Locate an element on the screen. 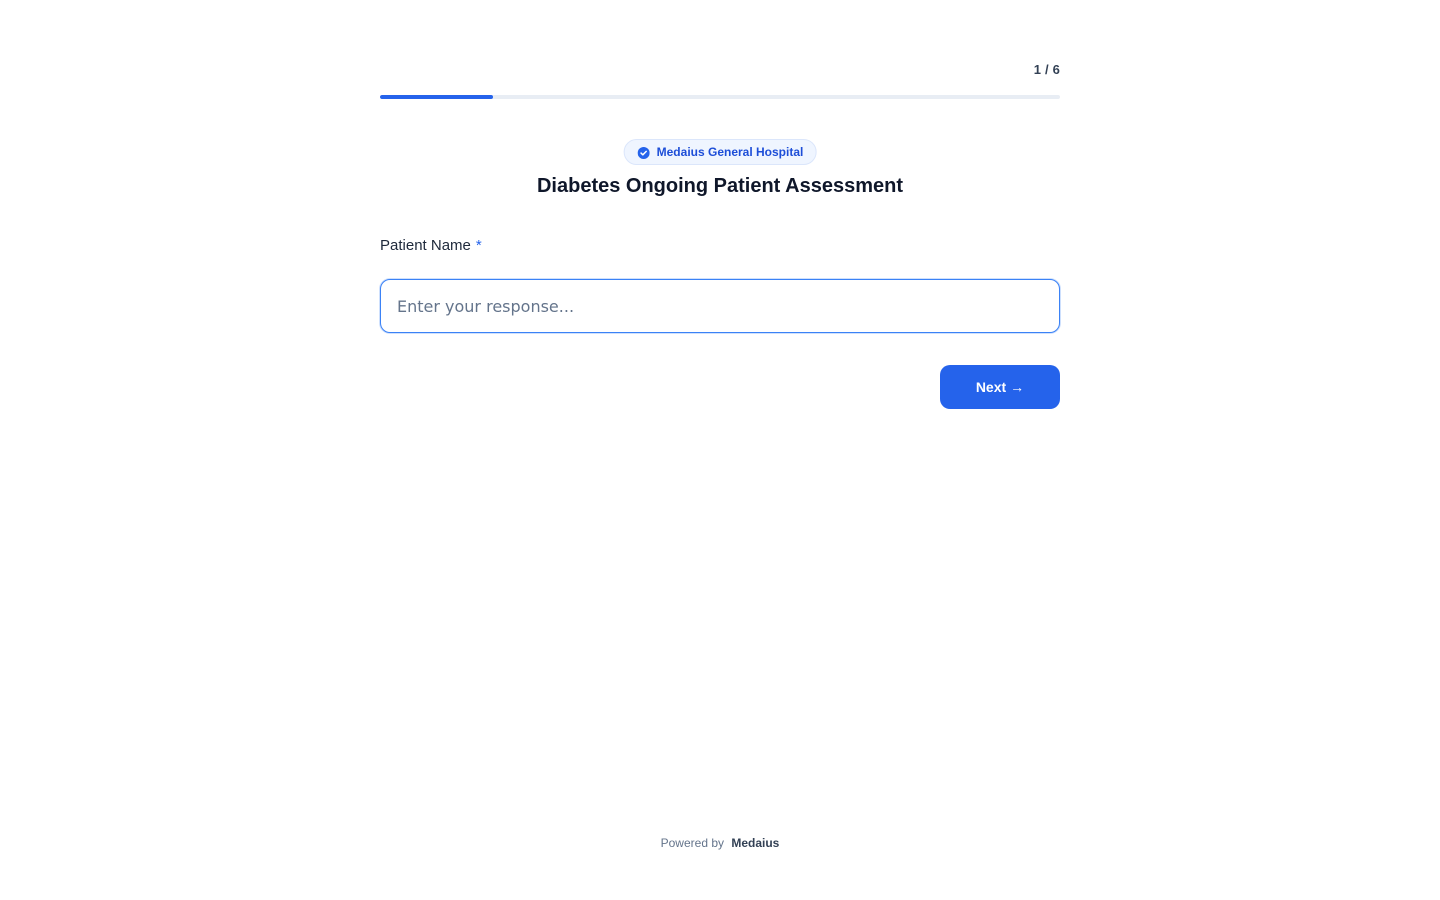  organization-name: Medaius General Hospital is located at coordinates (730, 152).